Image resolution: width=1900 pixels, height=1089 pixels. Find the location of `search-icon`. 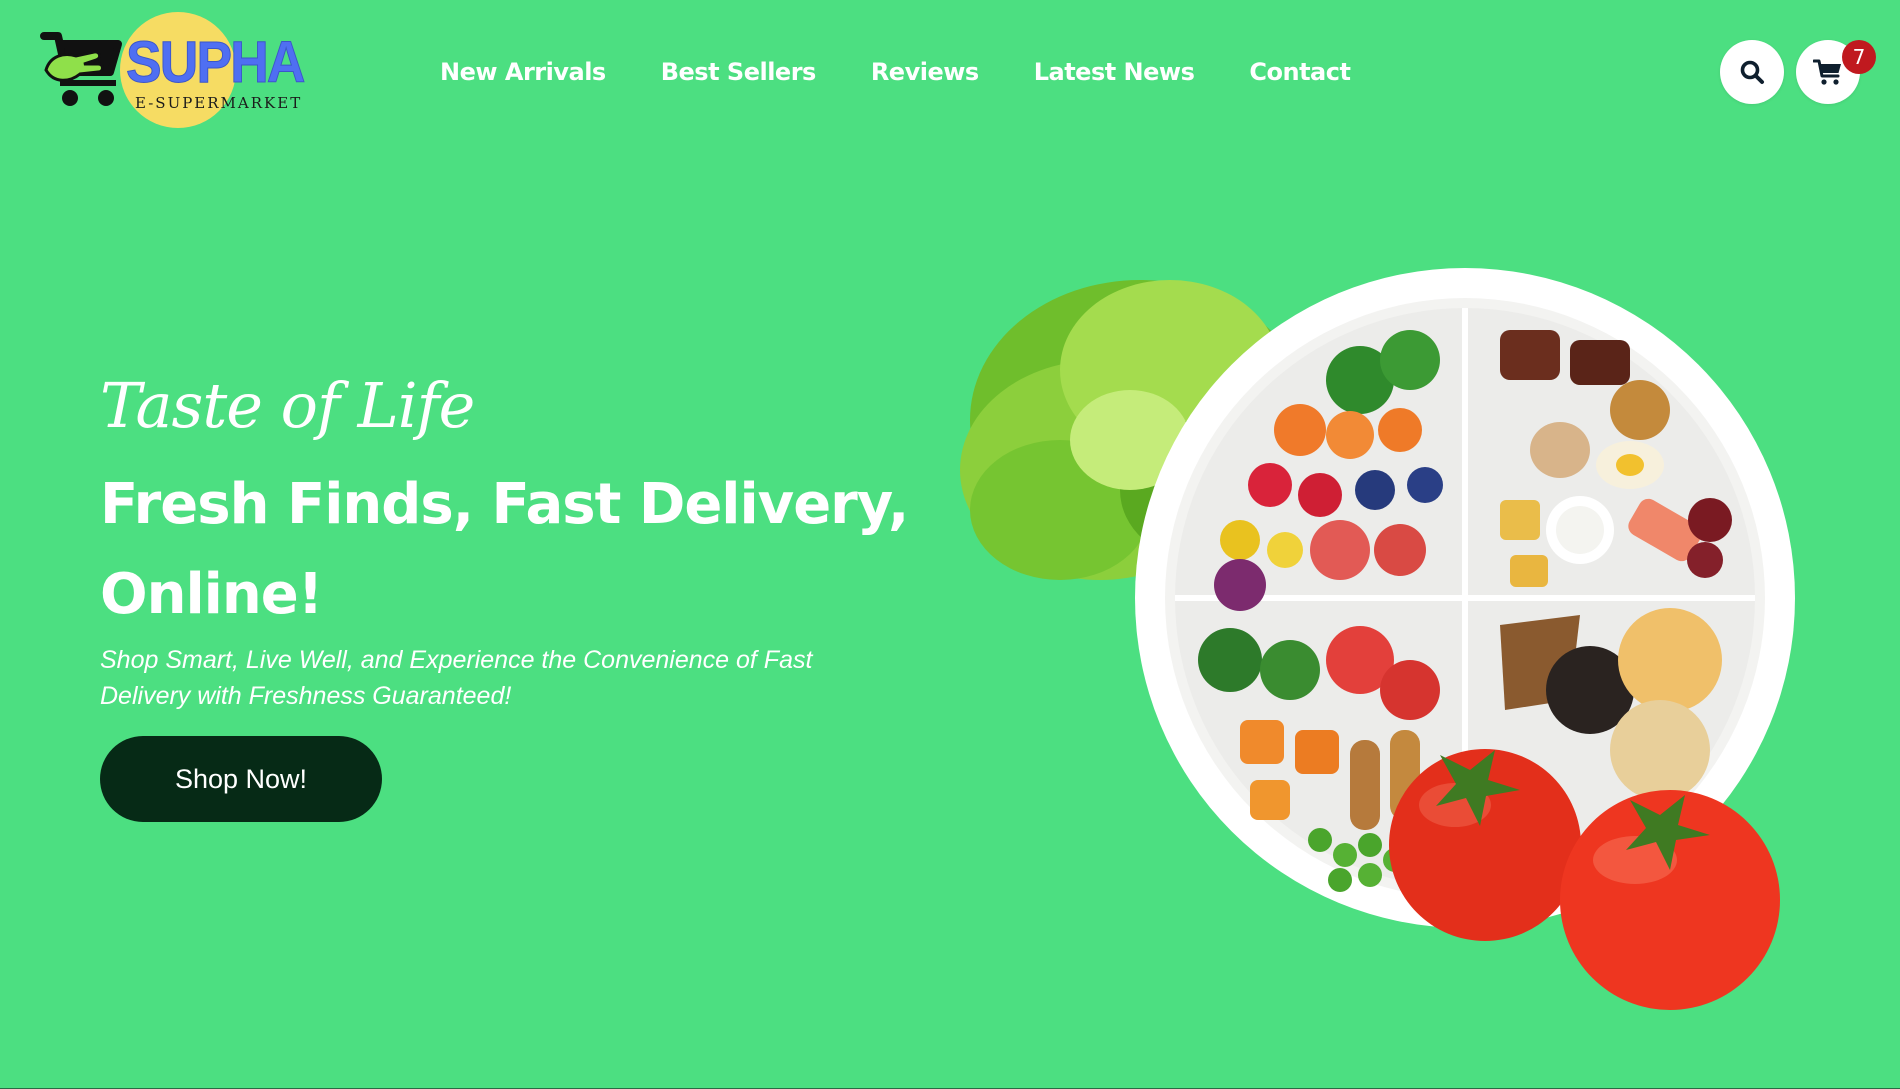

search-icon is located at coordinates (1752, 72).